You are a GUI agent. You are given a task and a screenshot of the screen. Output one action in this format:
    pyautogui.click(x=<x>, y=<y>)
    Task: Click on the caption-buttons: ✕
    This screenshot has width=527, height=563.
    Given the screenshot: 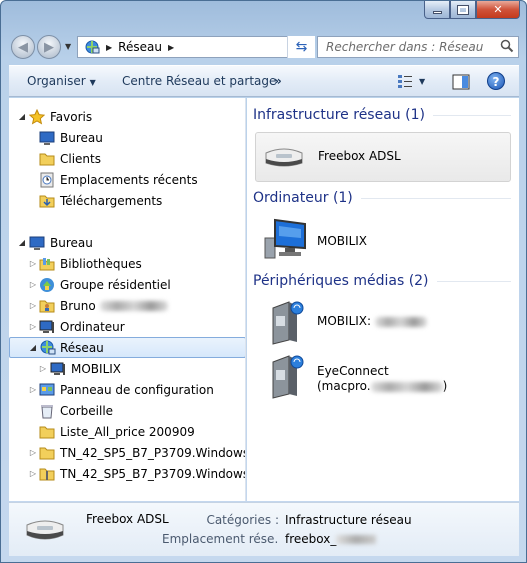 What is the action you would take?
    pyautogui.click(x=472, y=10)
    